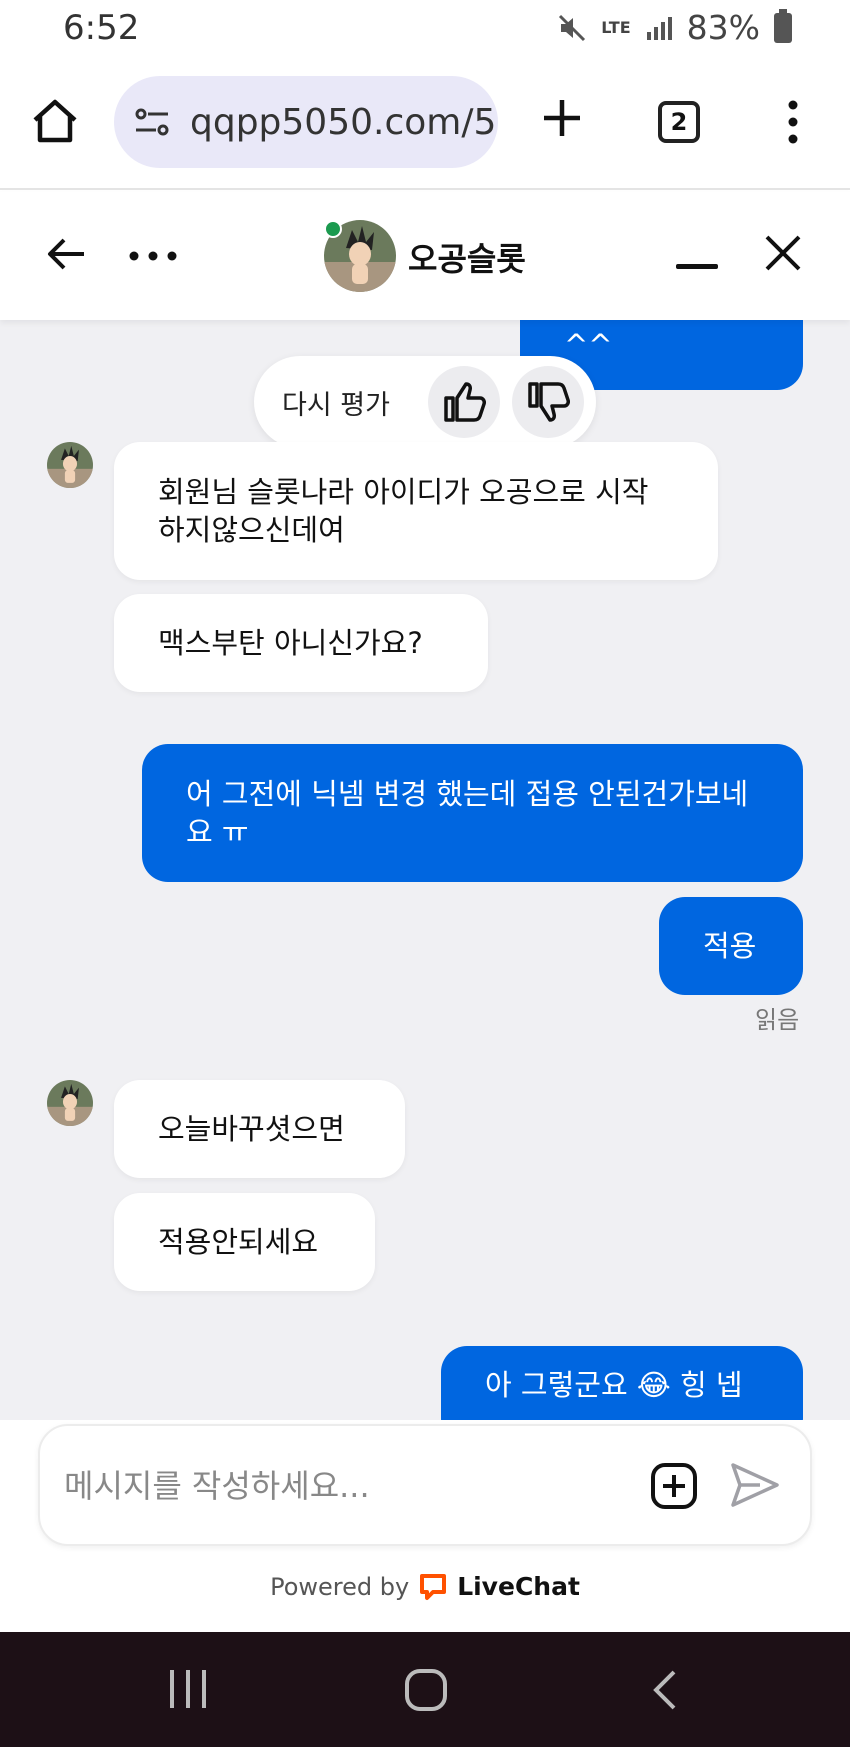 The width and height of the screenshot is (850, 1747). Describe the element at coordinates (783, 253) in the screenshot. I see `close-icon` at that location.